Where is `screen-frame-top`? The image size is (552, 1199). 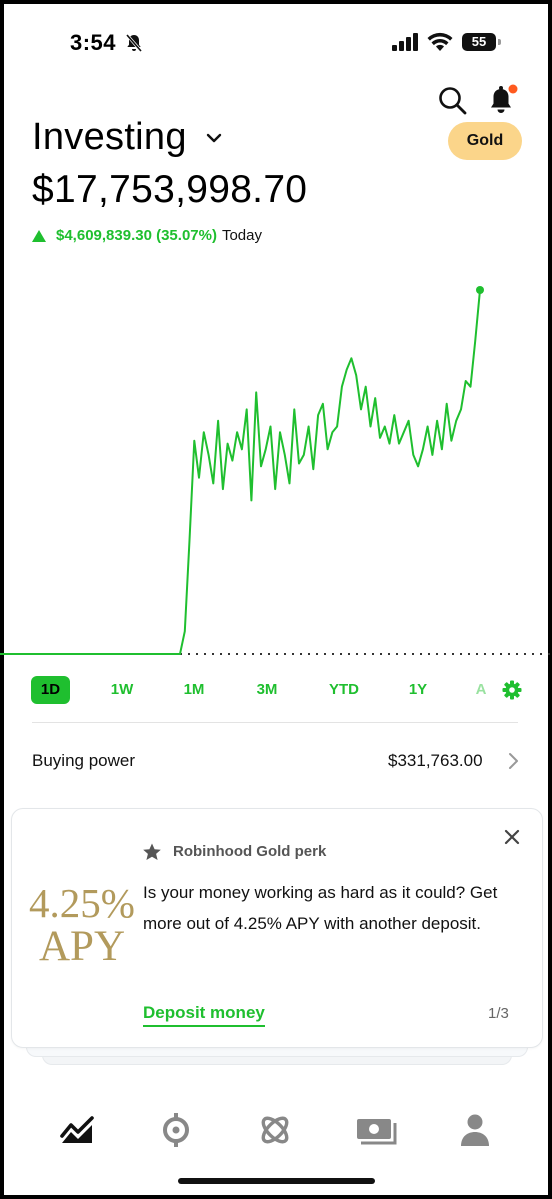
screen-frame-top is located at coordinates (276, 2).